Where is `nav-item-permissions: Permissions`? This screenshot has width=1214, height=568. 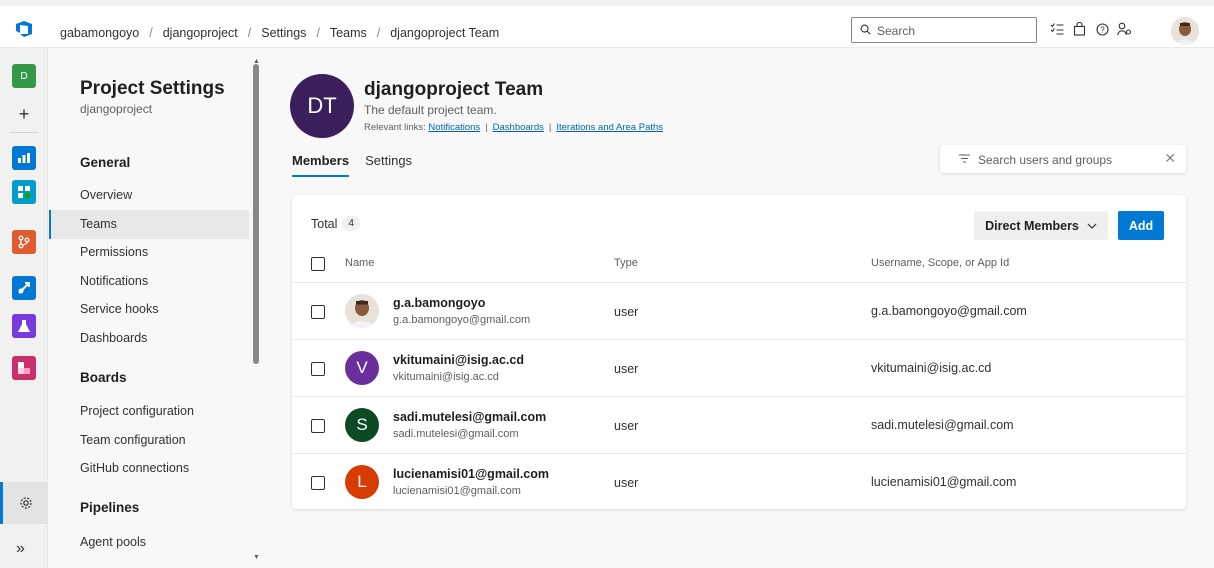 nav-item-permissions: Permissions is located at coordinates (149, 252).